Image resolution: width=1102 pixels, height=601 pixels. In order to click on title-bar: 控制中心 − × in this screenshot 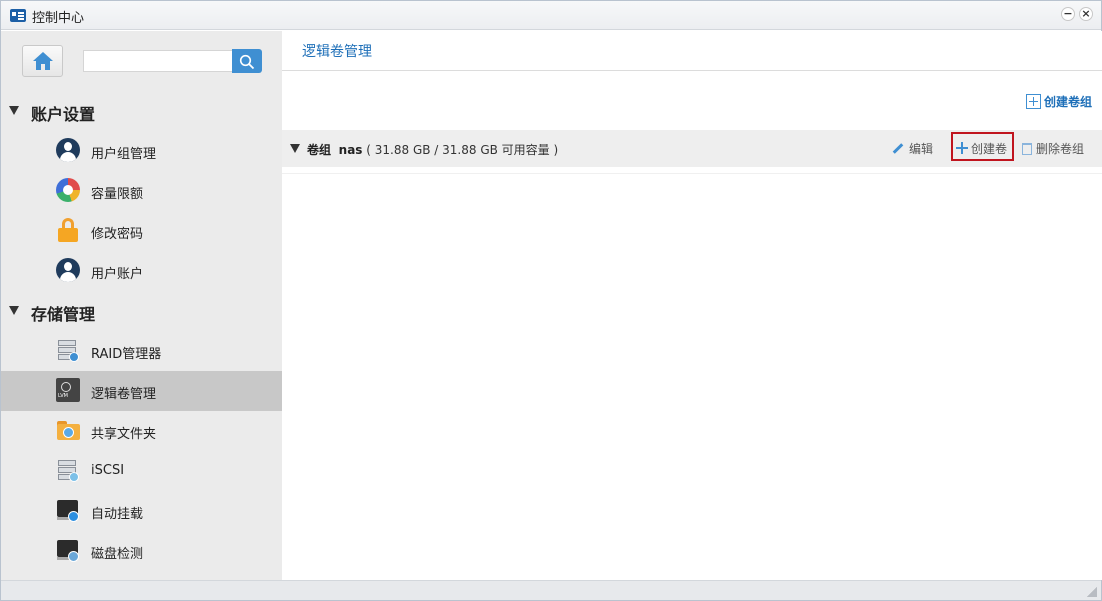, I will do `click(551, 15)`.